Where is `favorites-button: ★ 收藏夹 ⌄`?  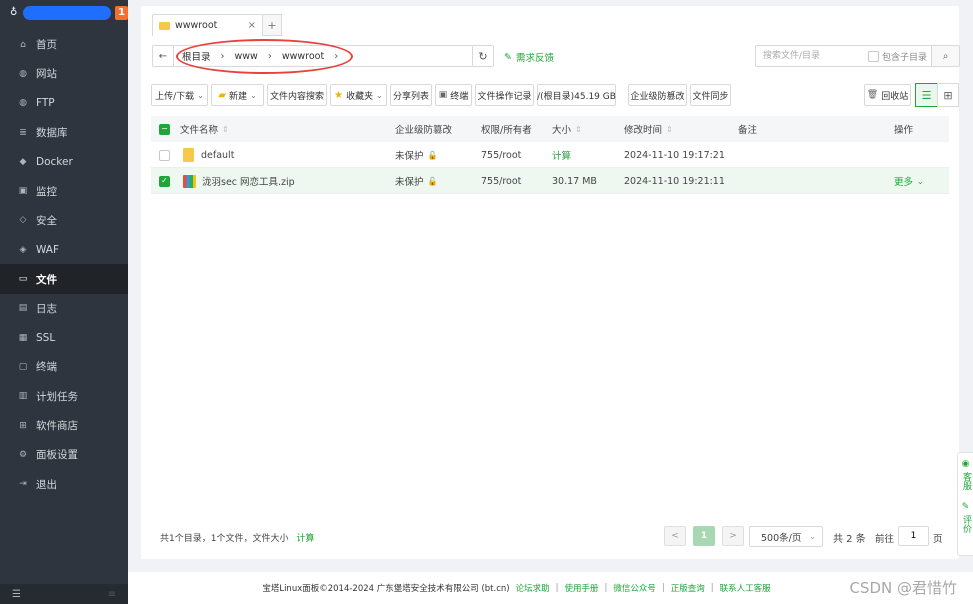
favorites-button: ★ 收藏夹 ⌄ is located at coordinates (358, 95).